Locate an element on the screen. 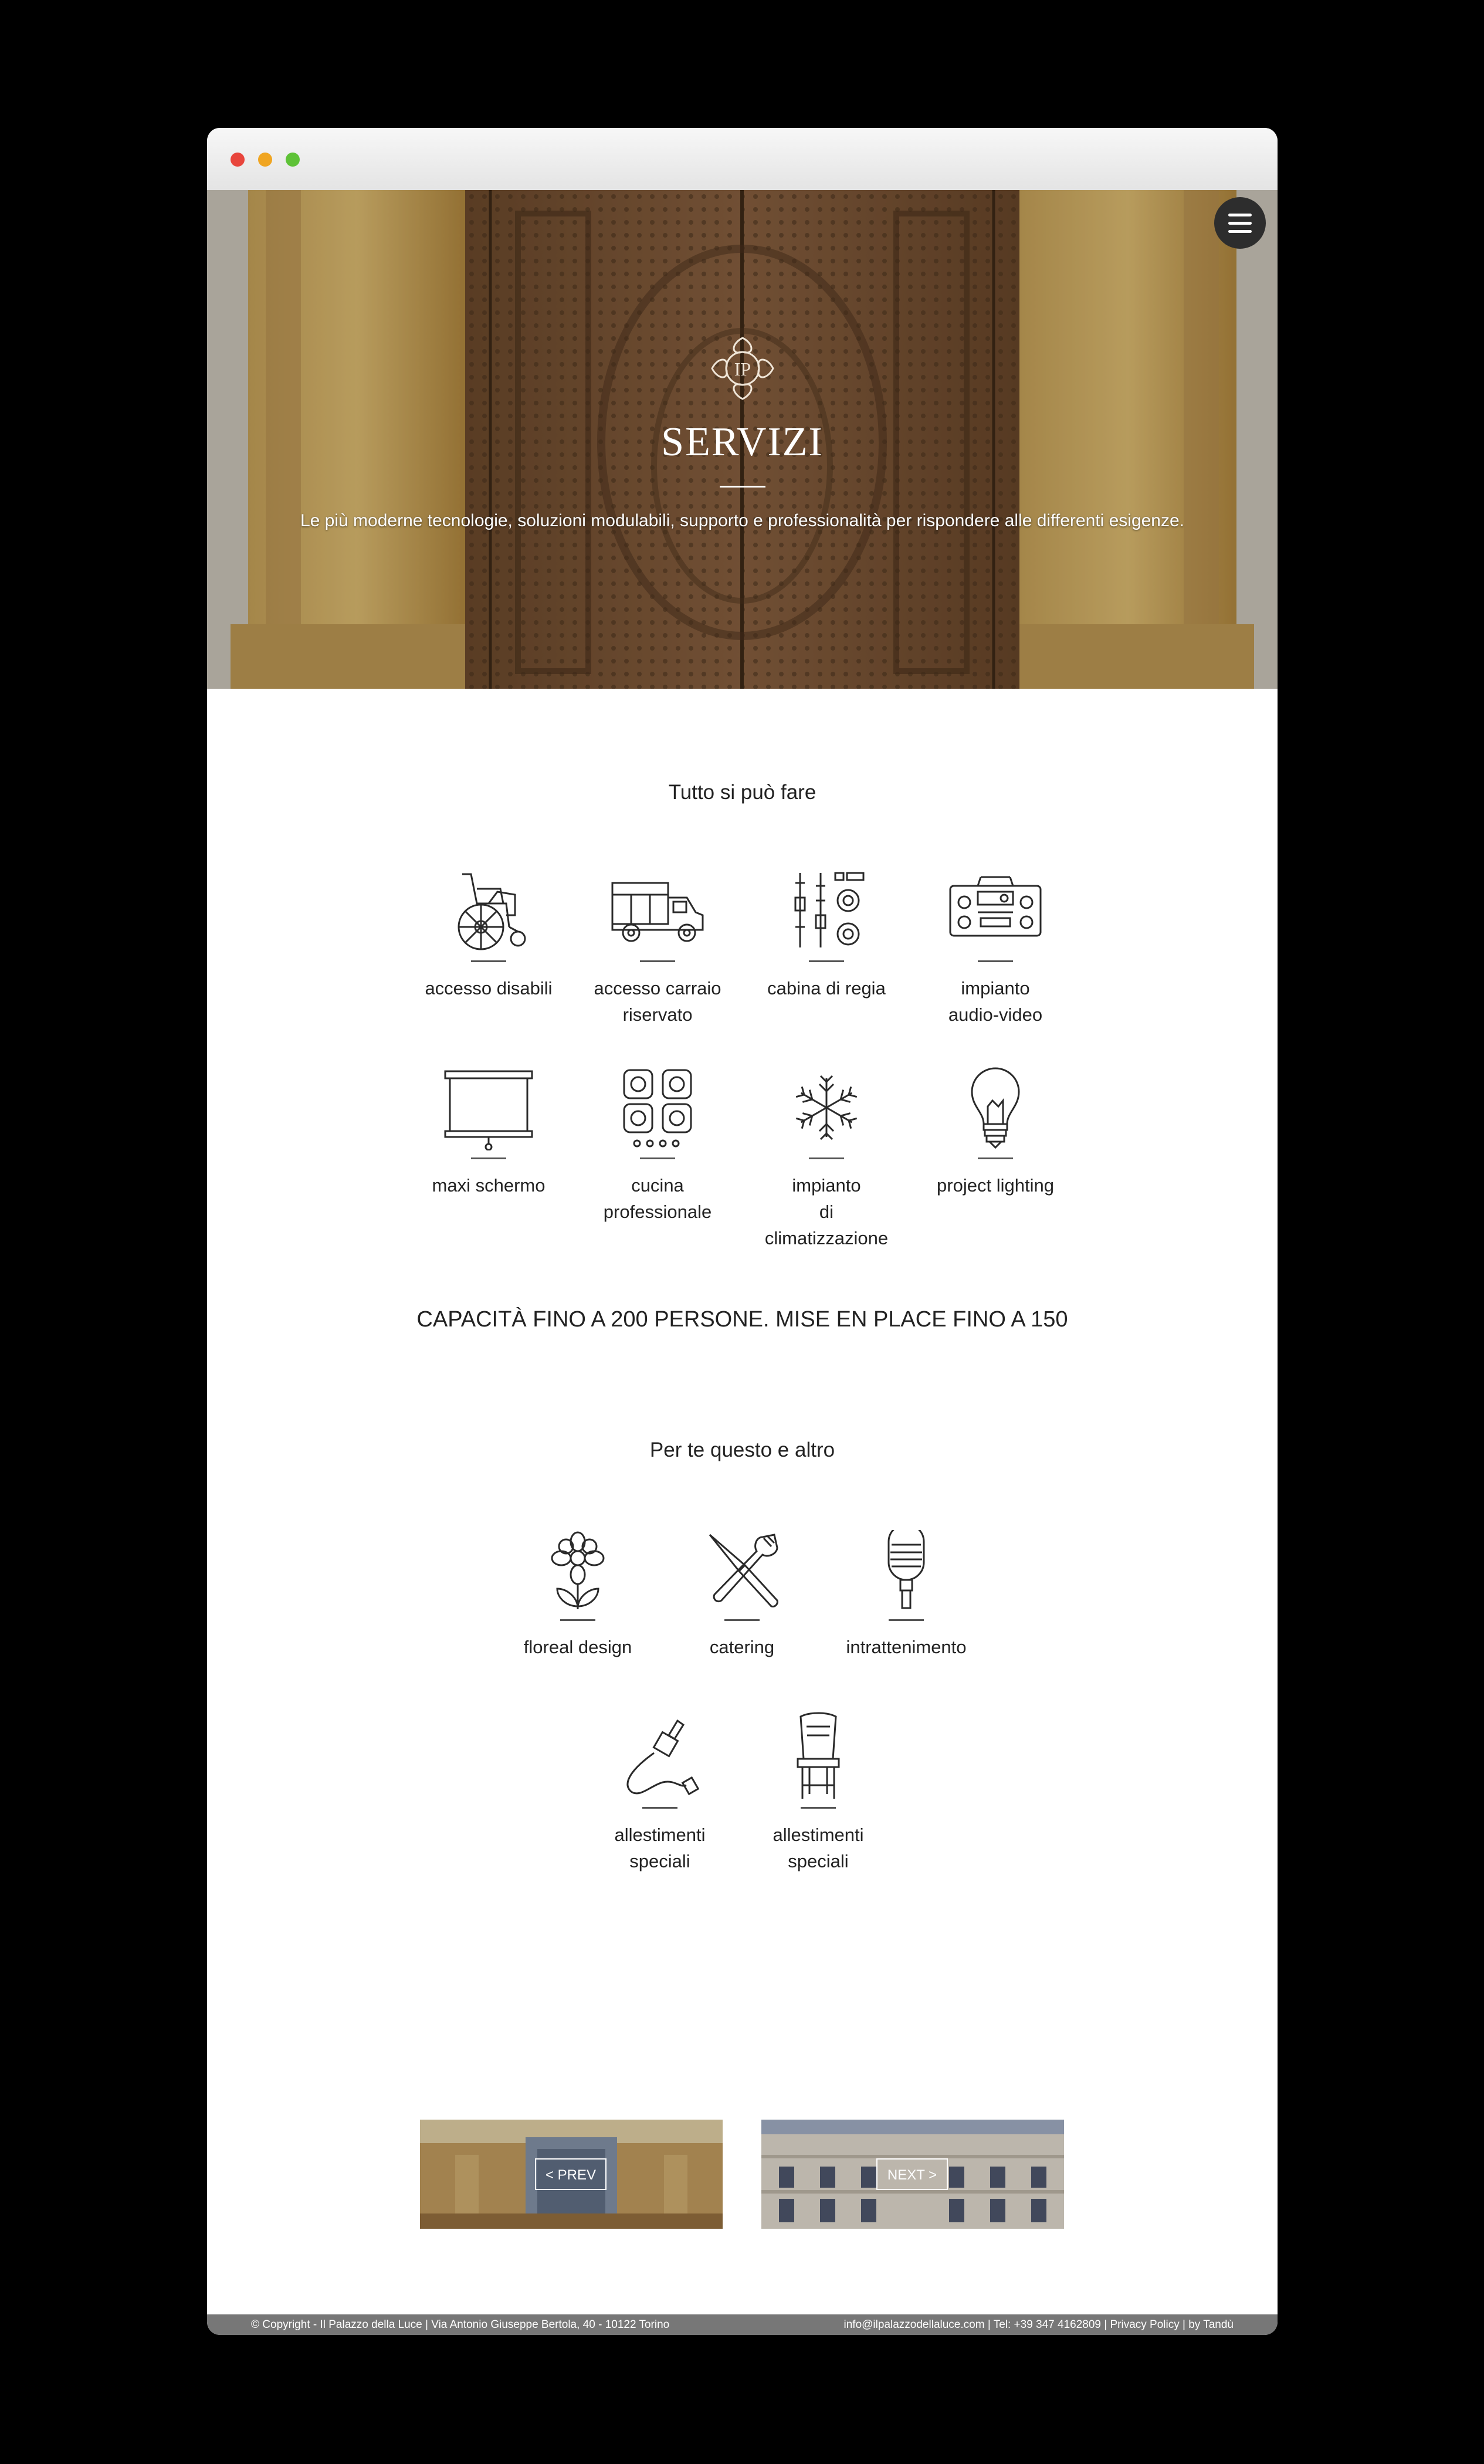  next-page-card: NEXT > is located at coordinates (912, 2174).